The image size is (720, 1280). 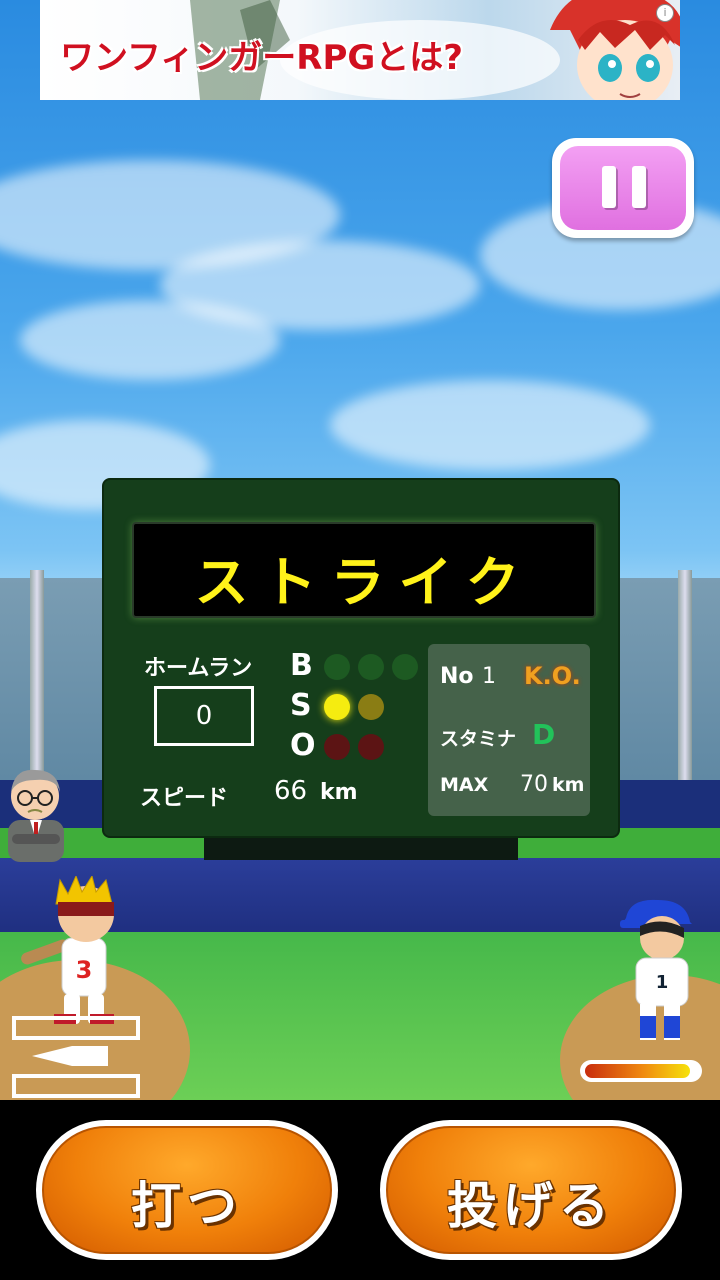 I want to click on pitcher-stamina-bar, so click(x=641, y=1071).